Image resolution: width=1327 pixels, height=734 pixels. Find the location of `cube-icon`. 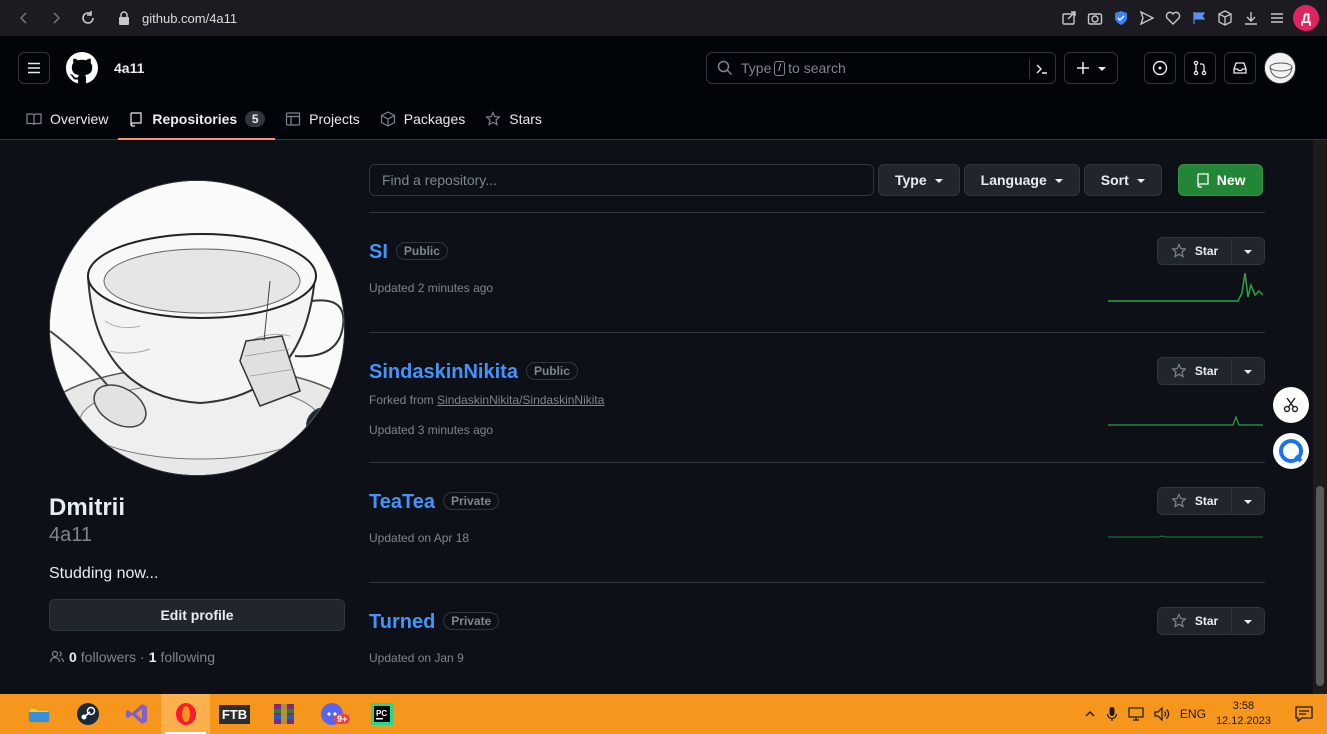

cube-icon is located at coordinates (1225, 18).